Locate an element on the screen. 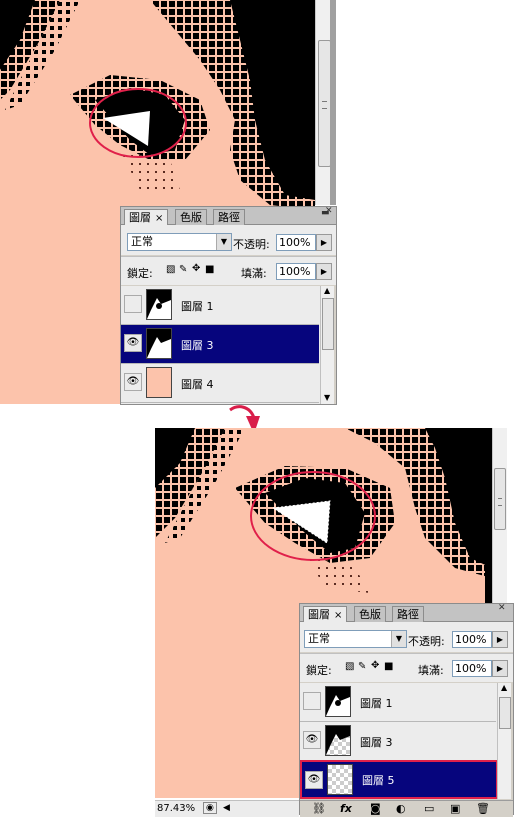 This screenshot has width=517, height=818. bottom-opacity-arrow-icon: ▶ is located at coordinates (500, 639).